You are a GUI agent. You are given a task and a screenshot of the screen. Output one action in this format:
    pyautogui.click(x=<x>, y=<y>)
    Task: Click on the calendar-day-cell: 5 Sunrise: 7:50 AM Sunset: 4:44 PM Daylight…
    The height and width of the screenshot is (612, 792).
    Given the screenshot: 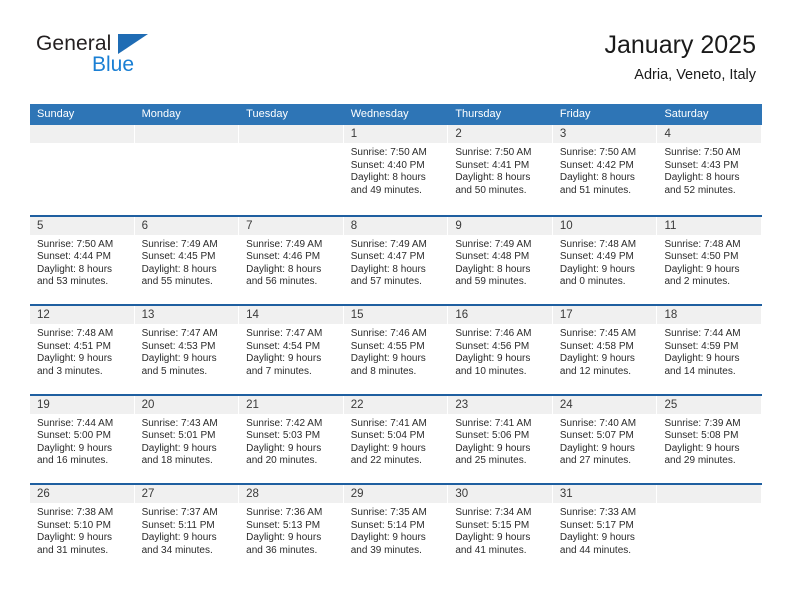 What is the action you would take?
    pyautogui.click(x=82, y=260)
    